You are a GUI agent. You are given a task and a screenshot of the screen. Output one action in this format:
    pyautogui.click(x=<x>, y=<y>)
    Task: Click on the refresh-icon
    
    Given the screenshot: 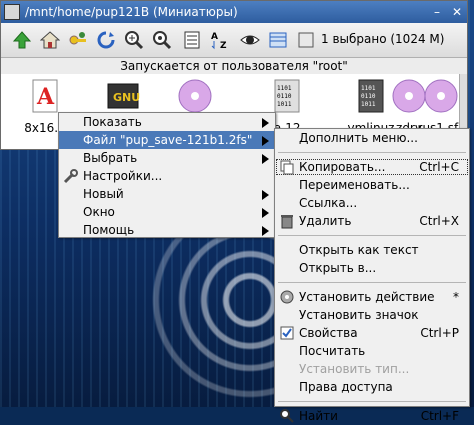 What is the action you would take?
    pyautogui.click(x=106, y=40)
    